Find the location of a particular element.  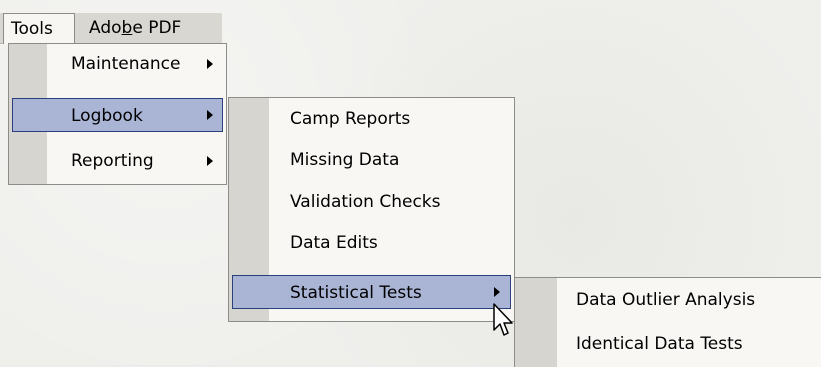

menu-item-label: Maintenance is located at coordinates (126, 64).